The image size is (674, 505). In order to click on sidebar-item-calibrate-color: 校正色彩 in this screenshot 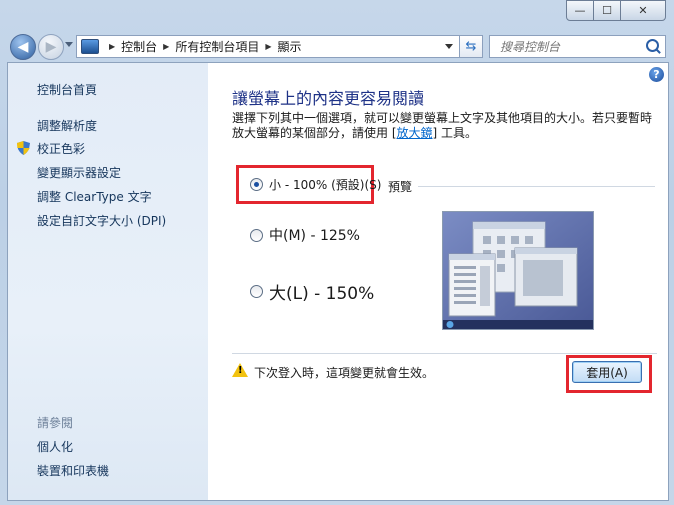, I will do `click(61, 148)`.